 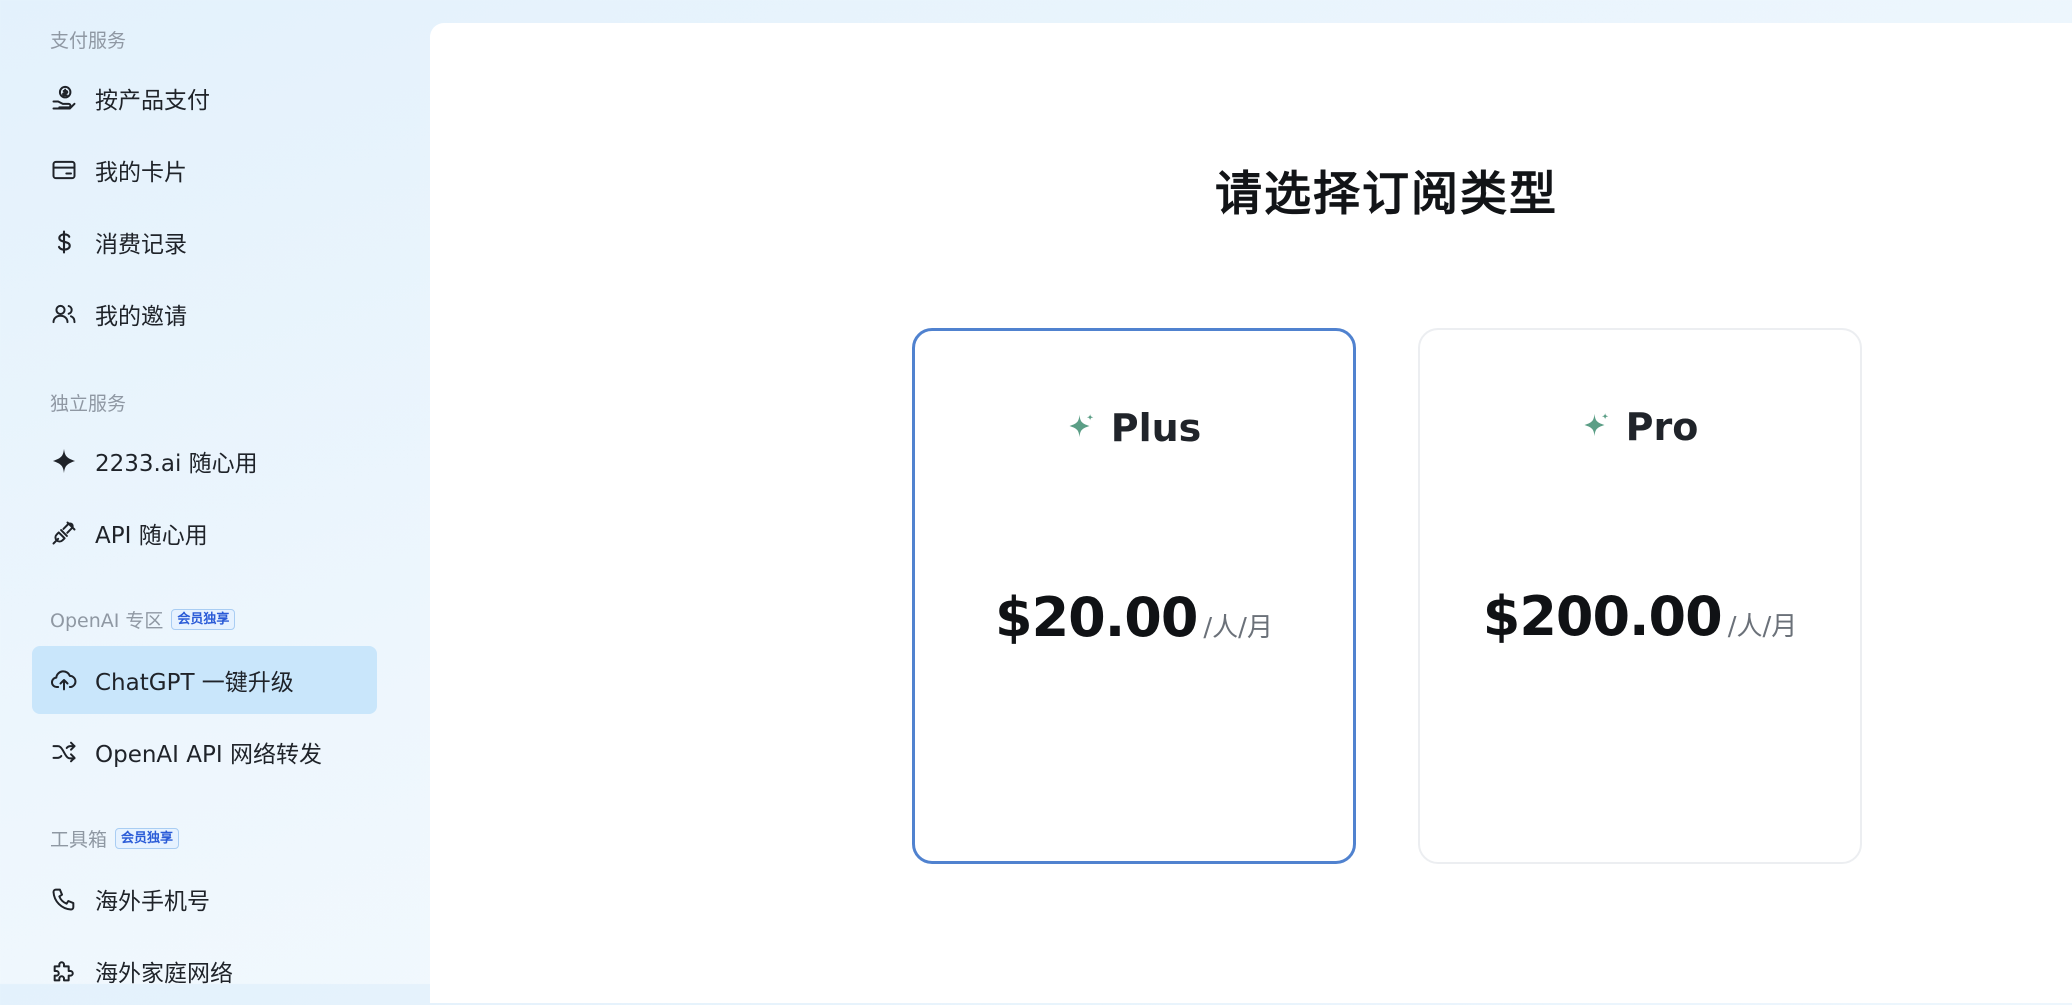 What do you see at coordinates (164, 974) in the screenshot?
I see `sidebar-item-label: 海外家庭网络` at bounding box center [164, 974].